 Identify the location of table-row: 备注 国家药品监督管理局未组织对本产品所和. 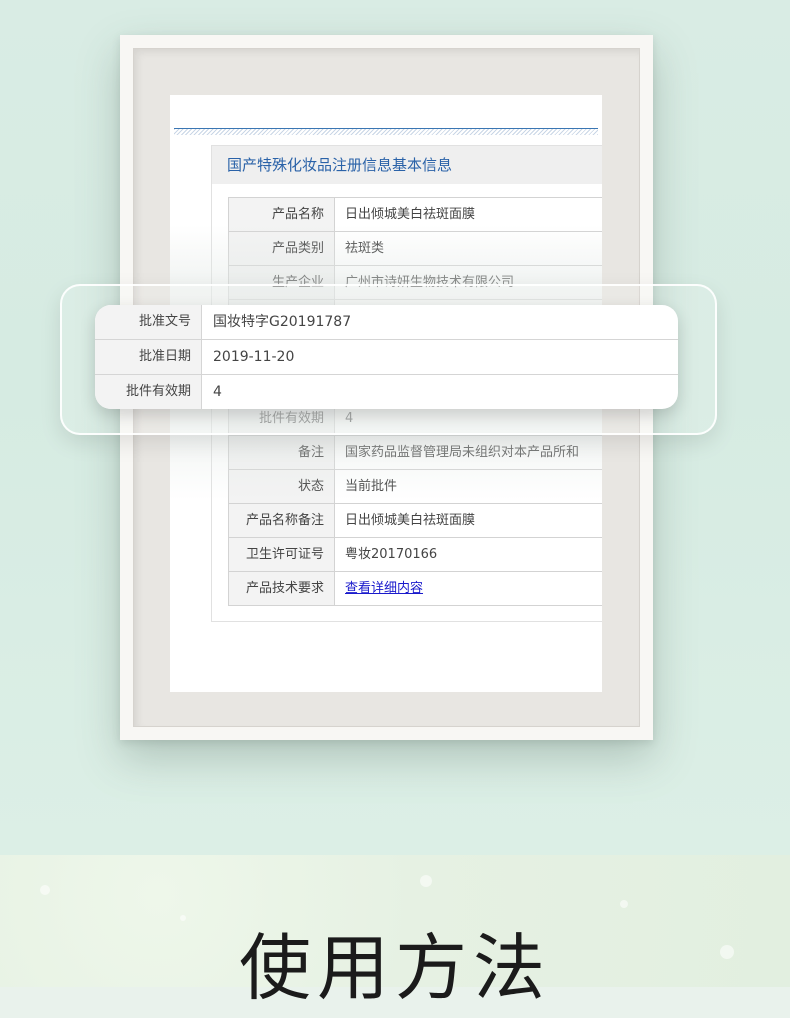
(415, 453).